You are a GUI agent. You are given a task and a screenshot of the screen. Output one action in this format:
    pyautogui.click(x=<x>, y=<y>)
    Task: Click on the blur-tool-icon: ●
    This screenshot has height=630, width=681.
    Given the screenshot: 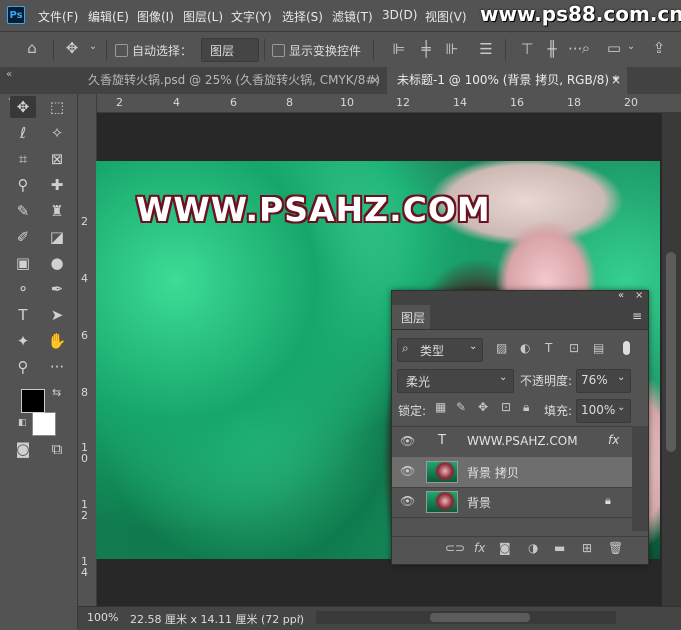 What is the action you would take?
    pyautogui.click(x=57, y=263)
    